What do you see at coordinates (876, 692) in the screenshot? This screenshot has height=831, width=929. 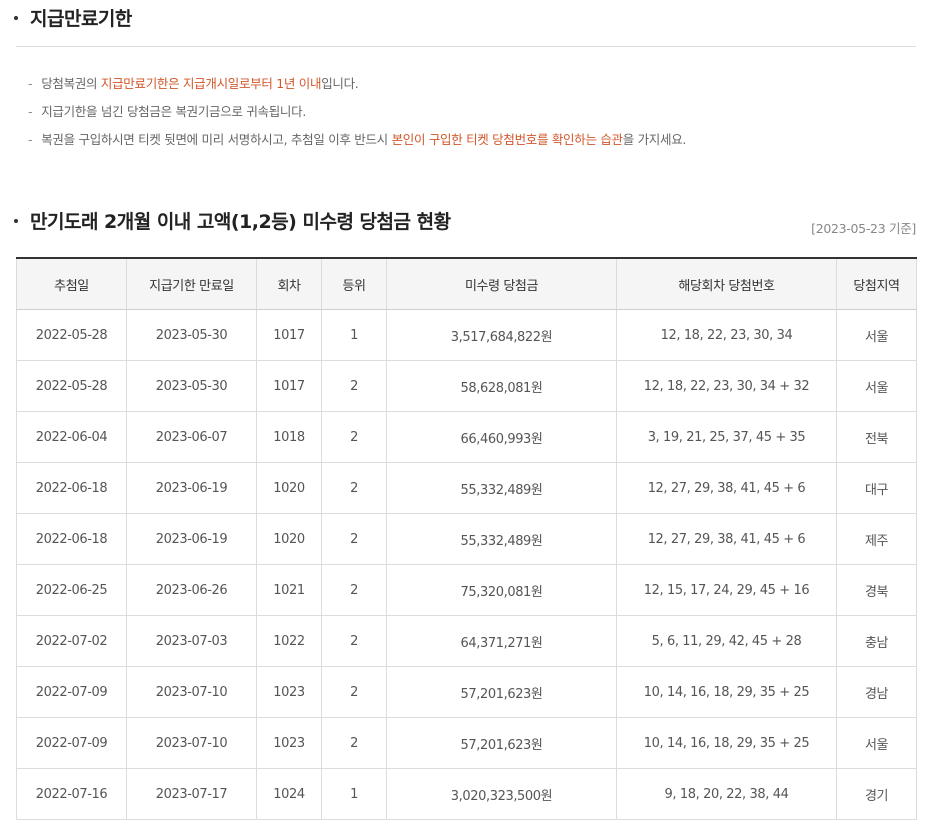 I see `cell-region: 경남` at bounding box center [876, 692].